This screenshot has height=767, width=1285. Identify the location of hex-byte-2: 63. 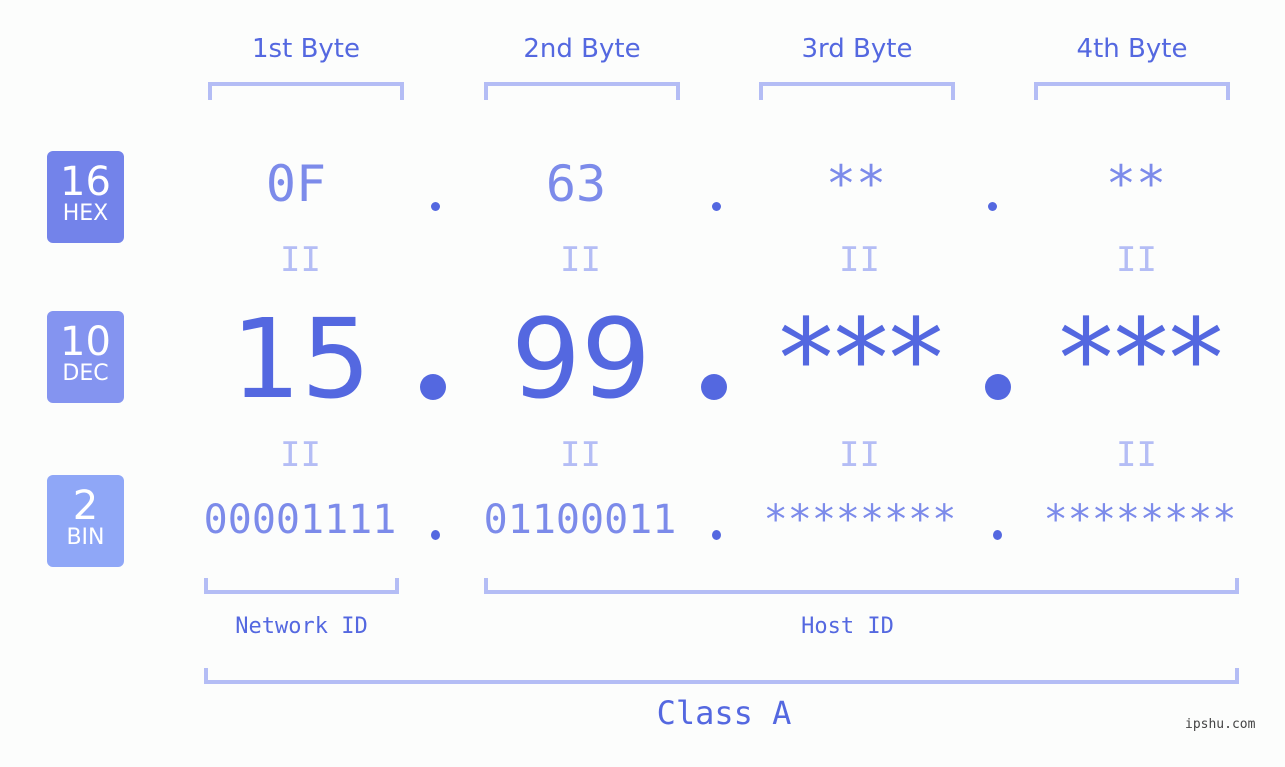
(576, 184).